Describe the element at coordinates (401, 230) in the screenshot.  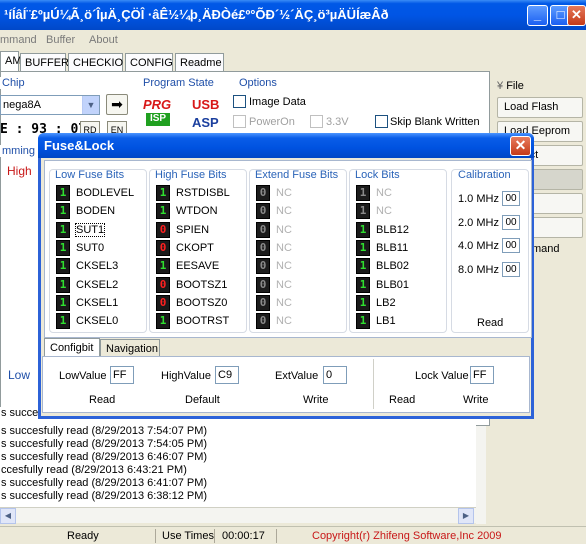
I see `fuse-bit-row: 1 BLB12` at that location.